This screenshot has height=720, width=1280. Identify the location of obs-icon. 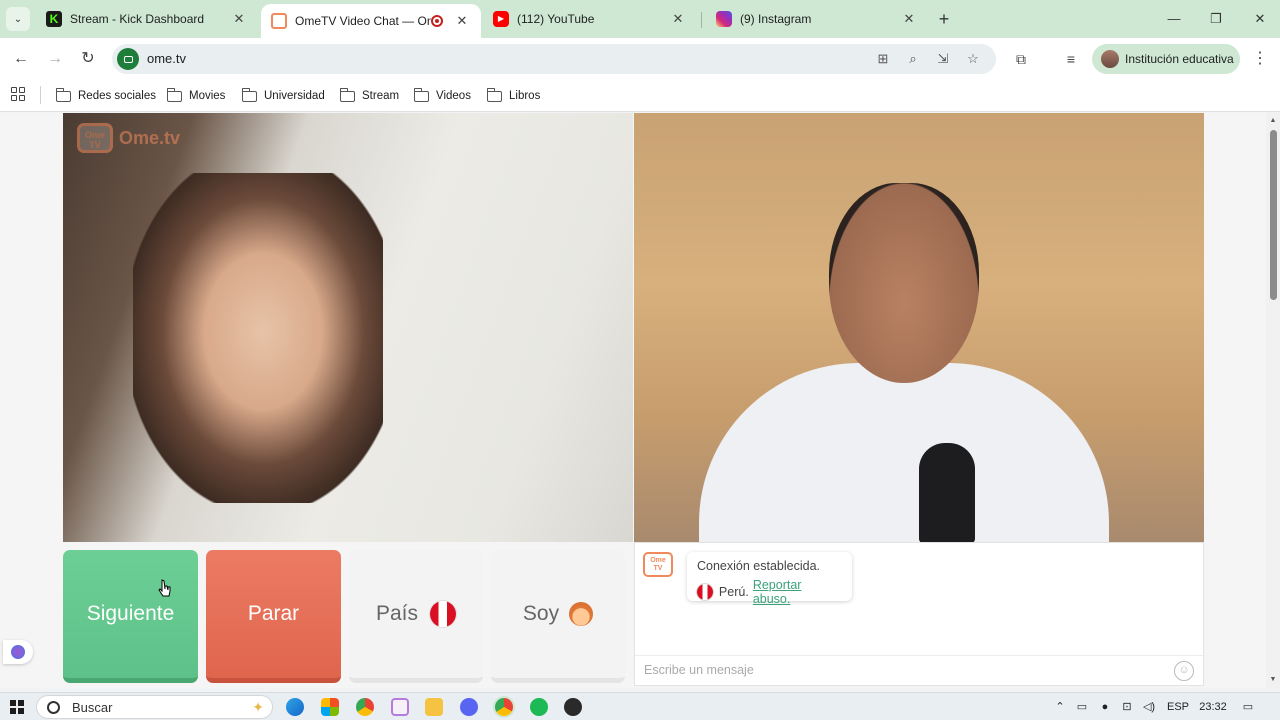
(573, 707).